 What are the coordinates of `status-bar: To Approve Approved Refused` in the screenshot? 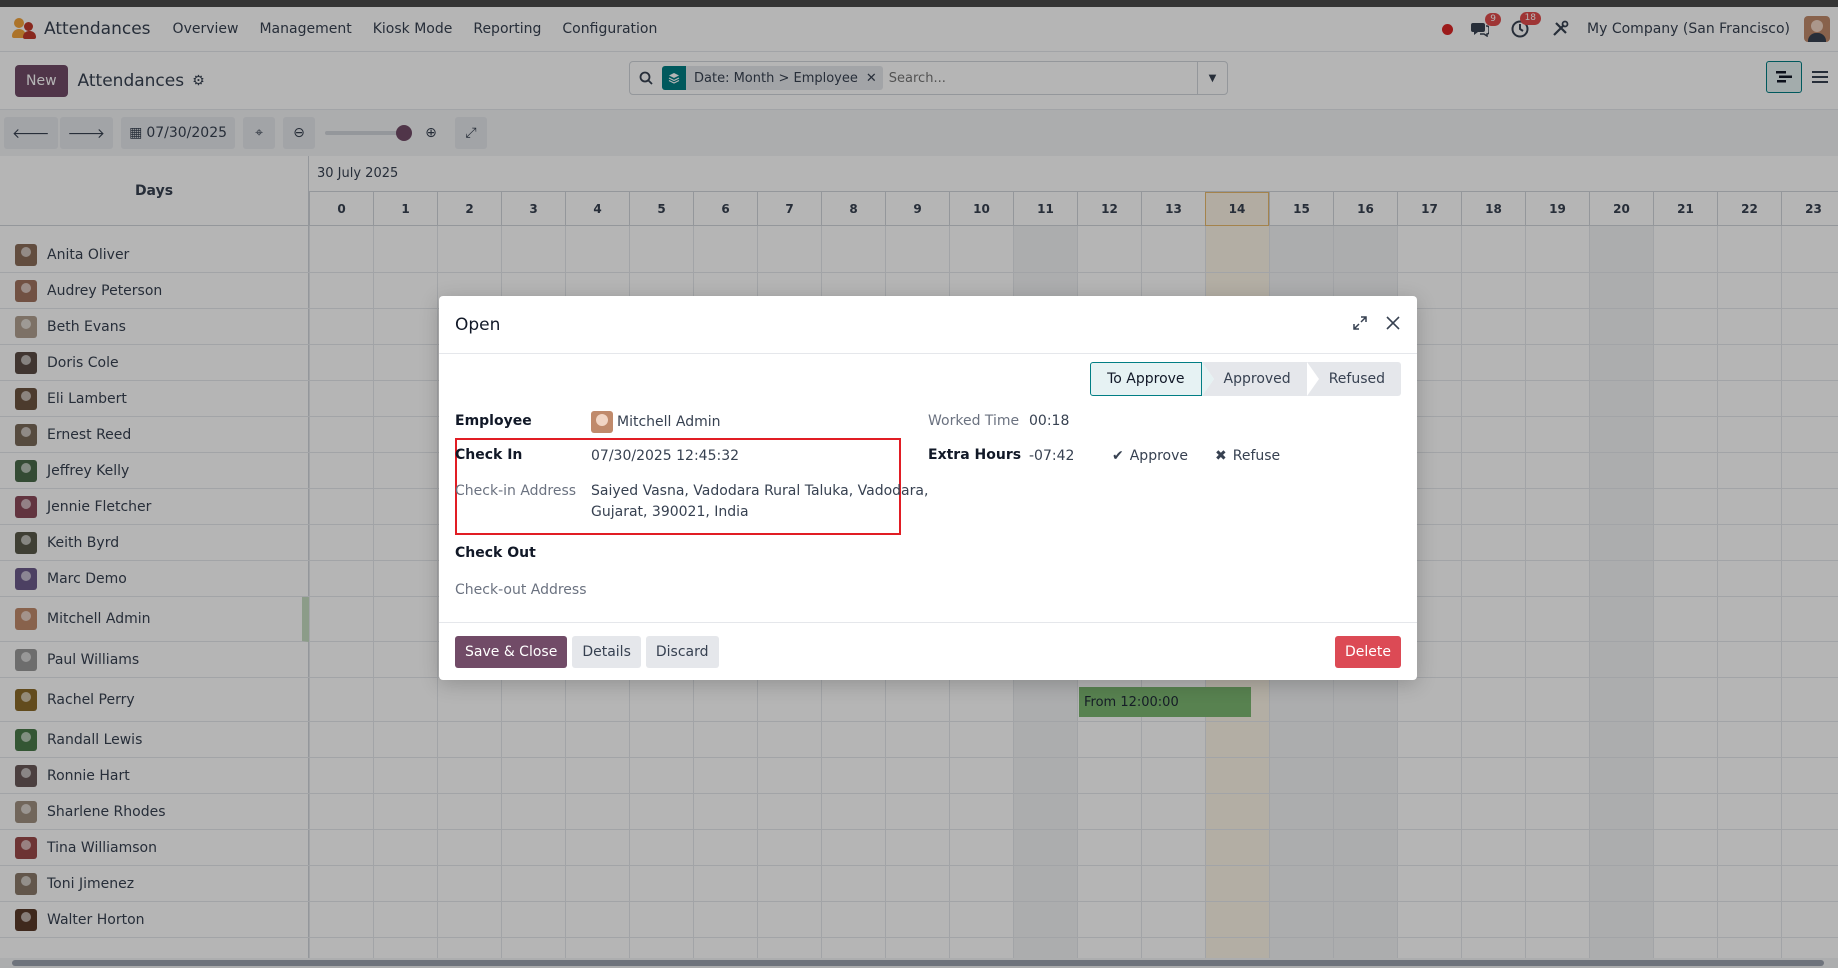 It's located at (1245, 379).